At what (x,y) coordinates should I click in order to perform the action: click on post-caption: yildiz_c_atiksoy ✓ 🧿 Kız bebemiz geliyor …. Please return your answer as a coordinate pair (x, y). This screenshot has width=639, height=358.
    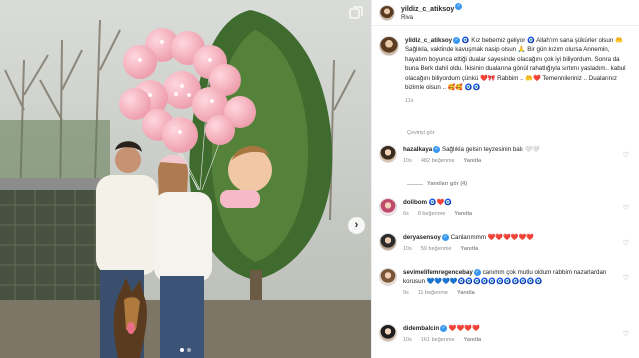
    Looking at the image, I should click on (506, 71).